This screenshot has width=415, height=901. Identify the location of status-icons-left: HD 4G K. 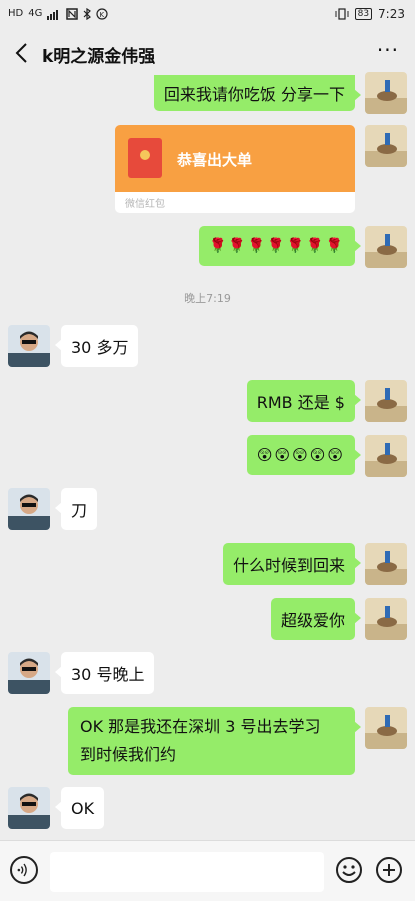
(58, 14).